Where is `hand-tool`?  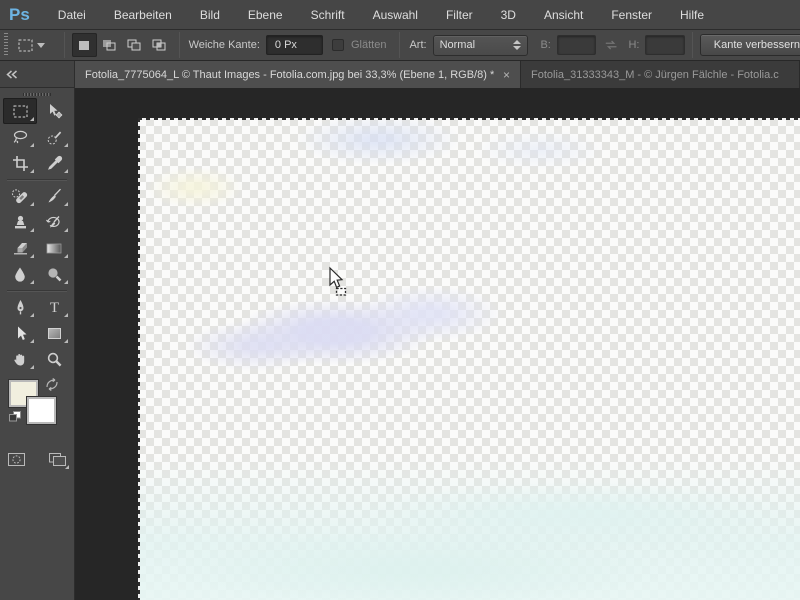 hand-tool is located at coordinates (20, 359).